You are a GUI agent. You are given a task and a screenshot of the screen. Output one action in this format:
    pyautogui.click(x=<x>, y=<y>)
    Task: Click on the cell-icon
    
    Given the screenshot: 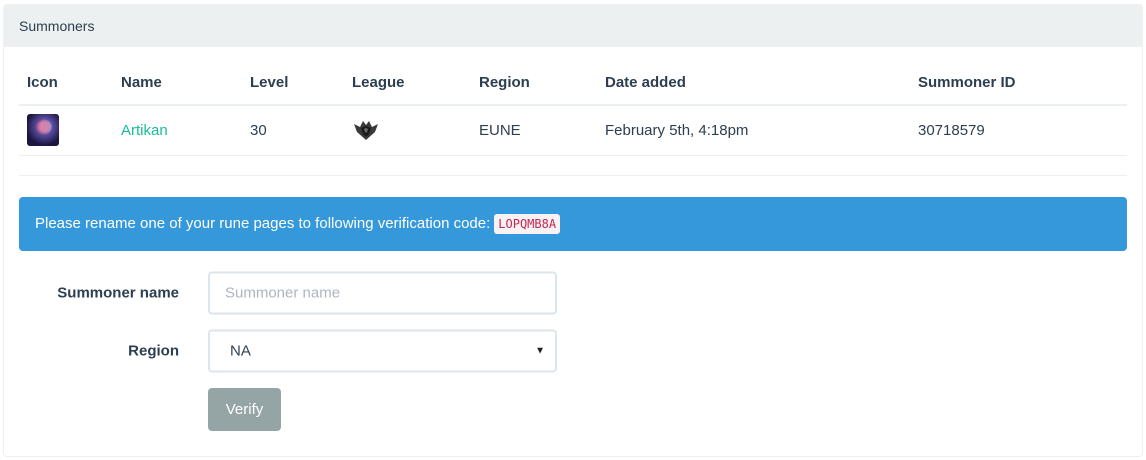 What is the action you would take?
    pyautogui.click(x=66, y=130)
    